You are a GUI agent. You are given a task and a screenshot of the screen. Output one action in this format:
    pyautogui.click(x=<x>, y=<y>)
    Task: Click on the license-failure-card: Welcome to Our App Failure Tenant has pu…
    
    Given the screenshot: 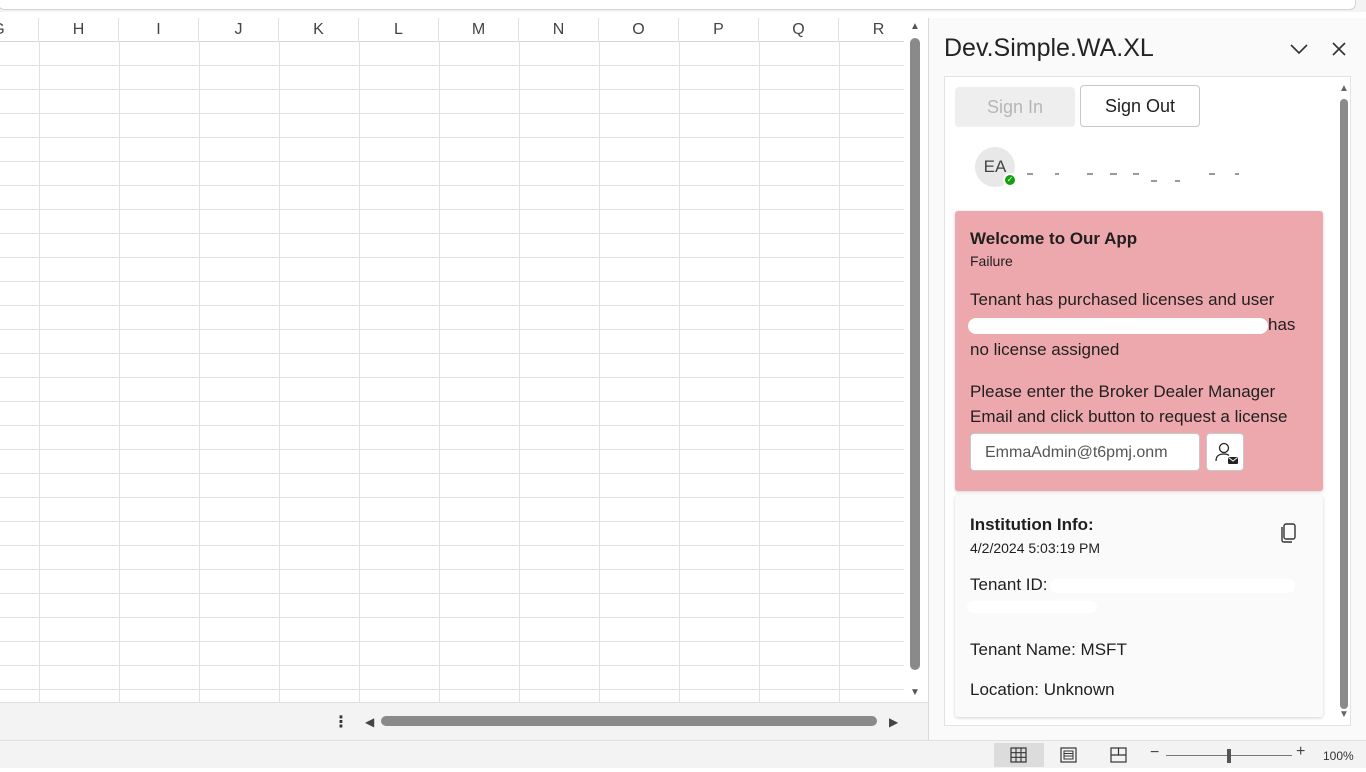 What is the action you would take?
    pyautogui.click(x=1139, y=351)
    